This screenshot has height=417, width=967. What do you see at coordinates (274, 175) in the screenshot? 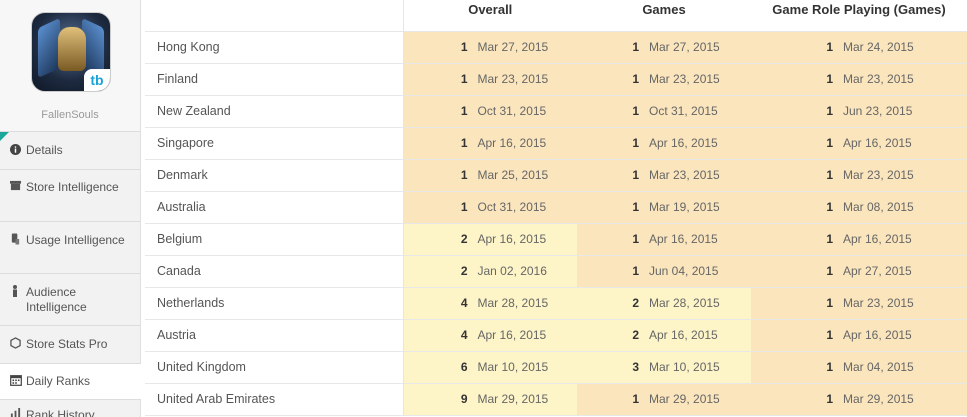
I see `country-cell: Denmark` at bounding box center [274, 175].